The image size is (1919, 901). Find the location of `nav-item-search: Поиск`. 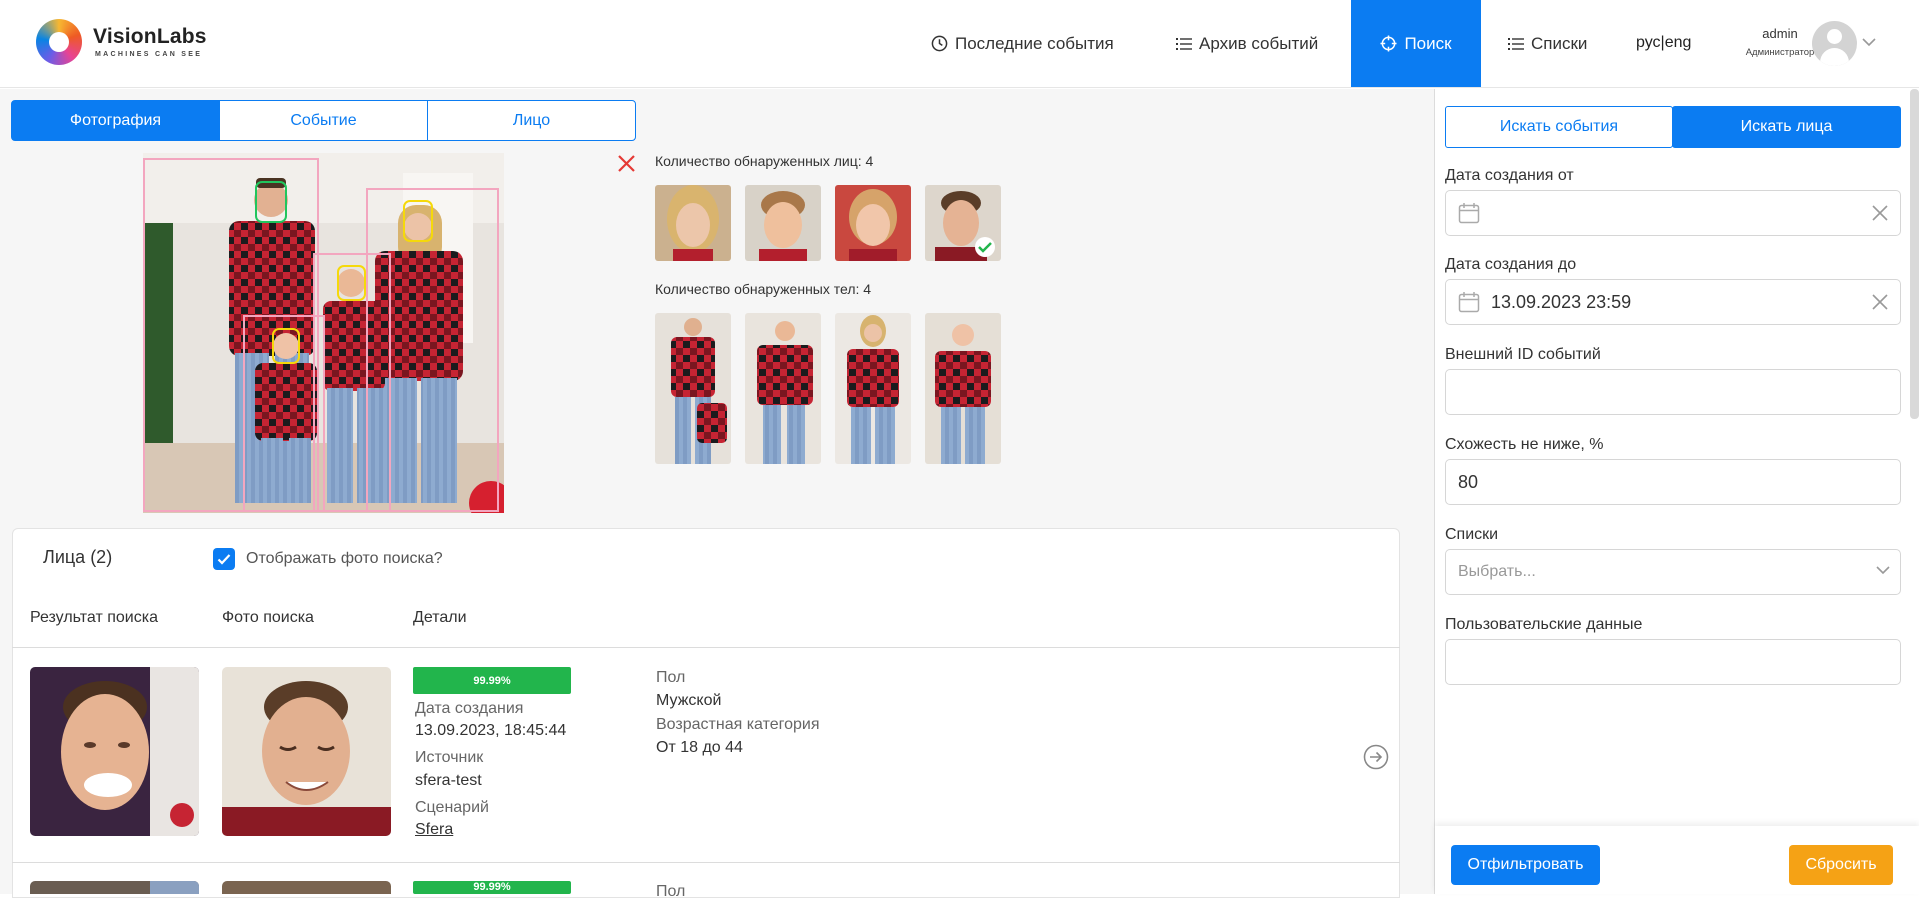

nav-item-search: Поиск is located at coordinates (1416, 43).